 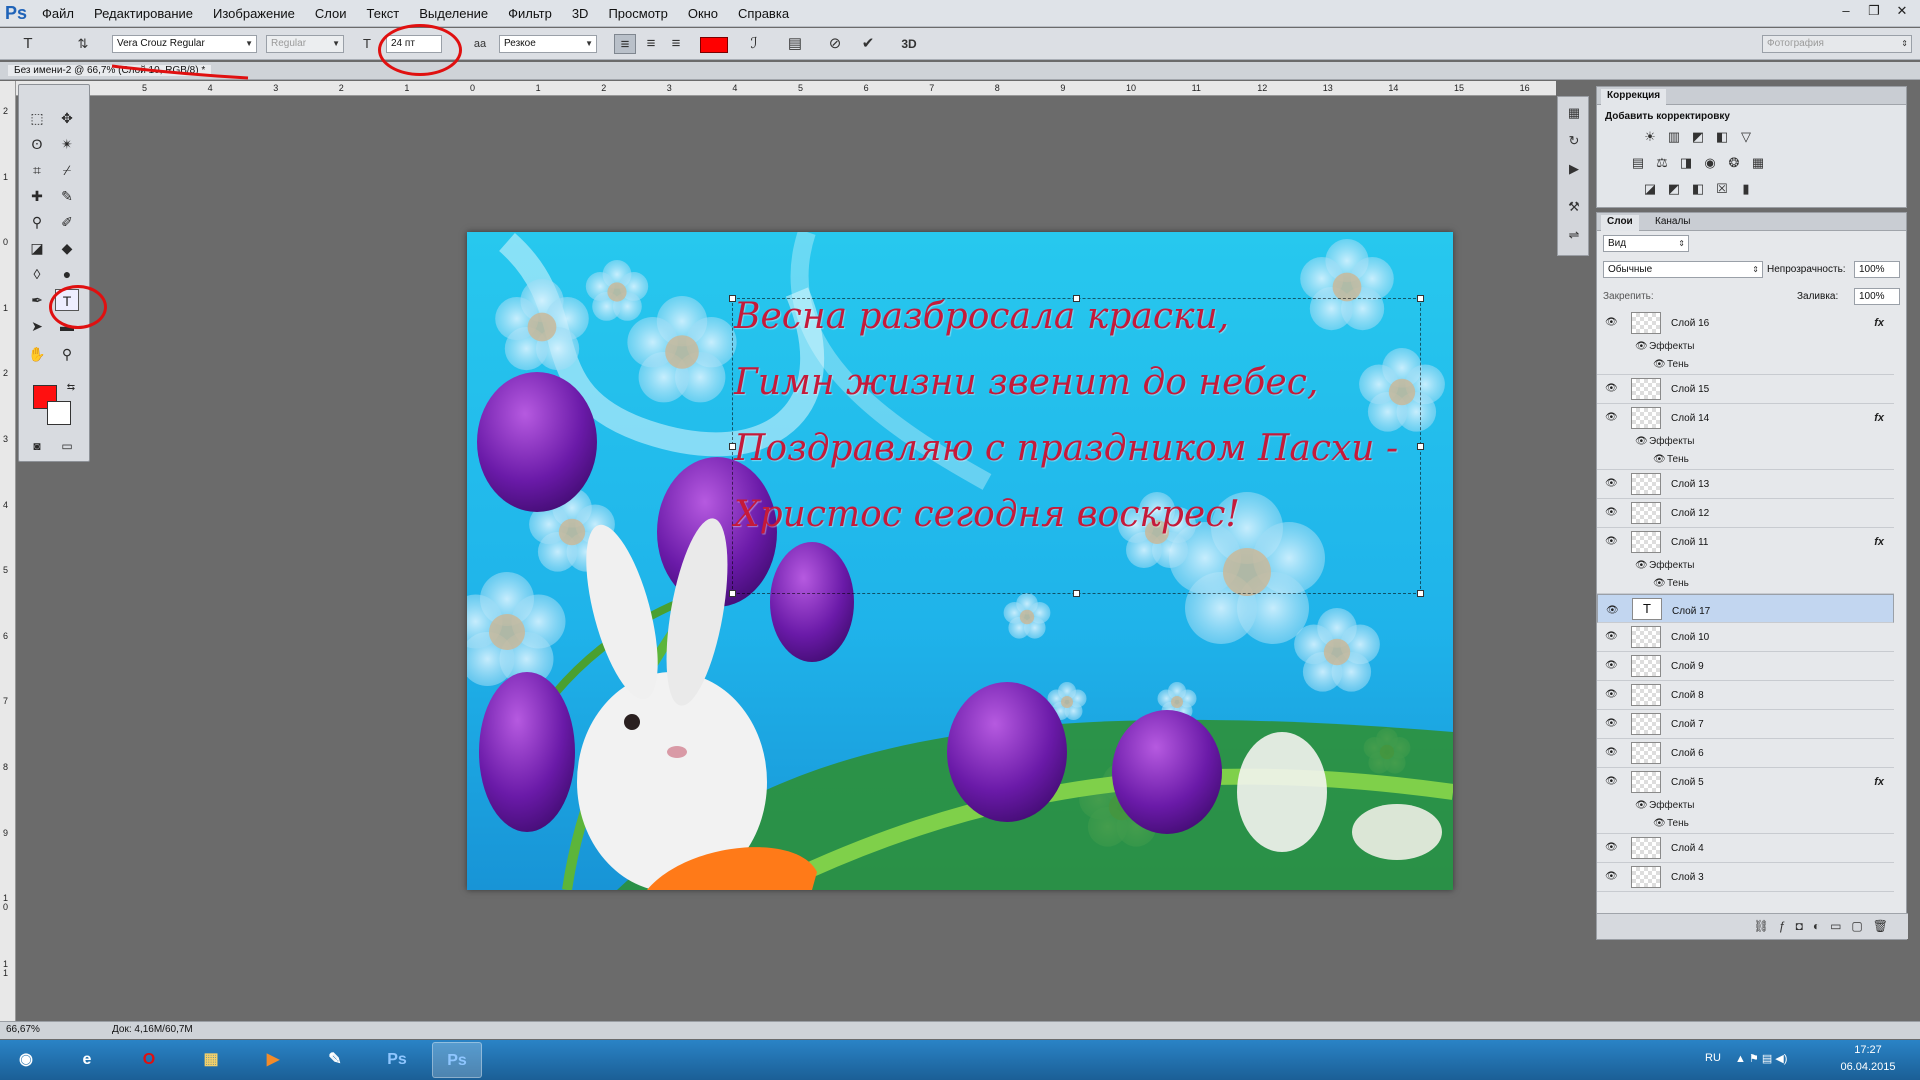 What do you see at coordinates (211, 1060) in the screenshot?
I see `explorer-taskbar-icon: ▦` at bounding box center [211, 1060].